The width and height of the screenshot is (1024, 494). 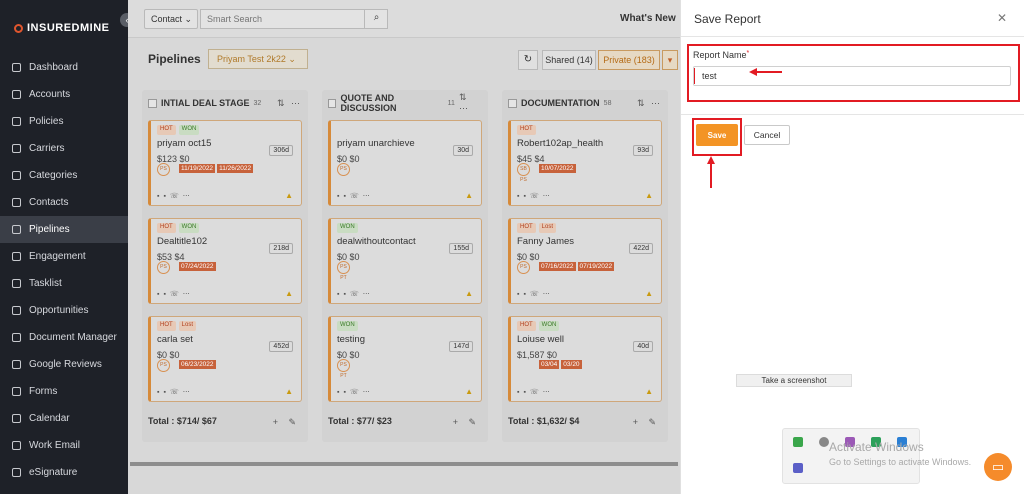 What do you see at coordinates (629, 60) in the screenshot?
I see `private-button: Private (183)` at bounding box center [629, 60].